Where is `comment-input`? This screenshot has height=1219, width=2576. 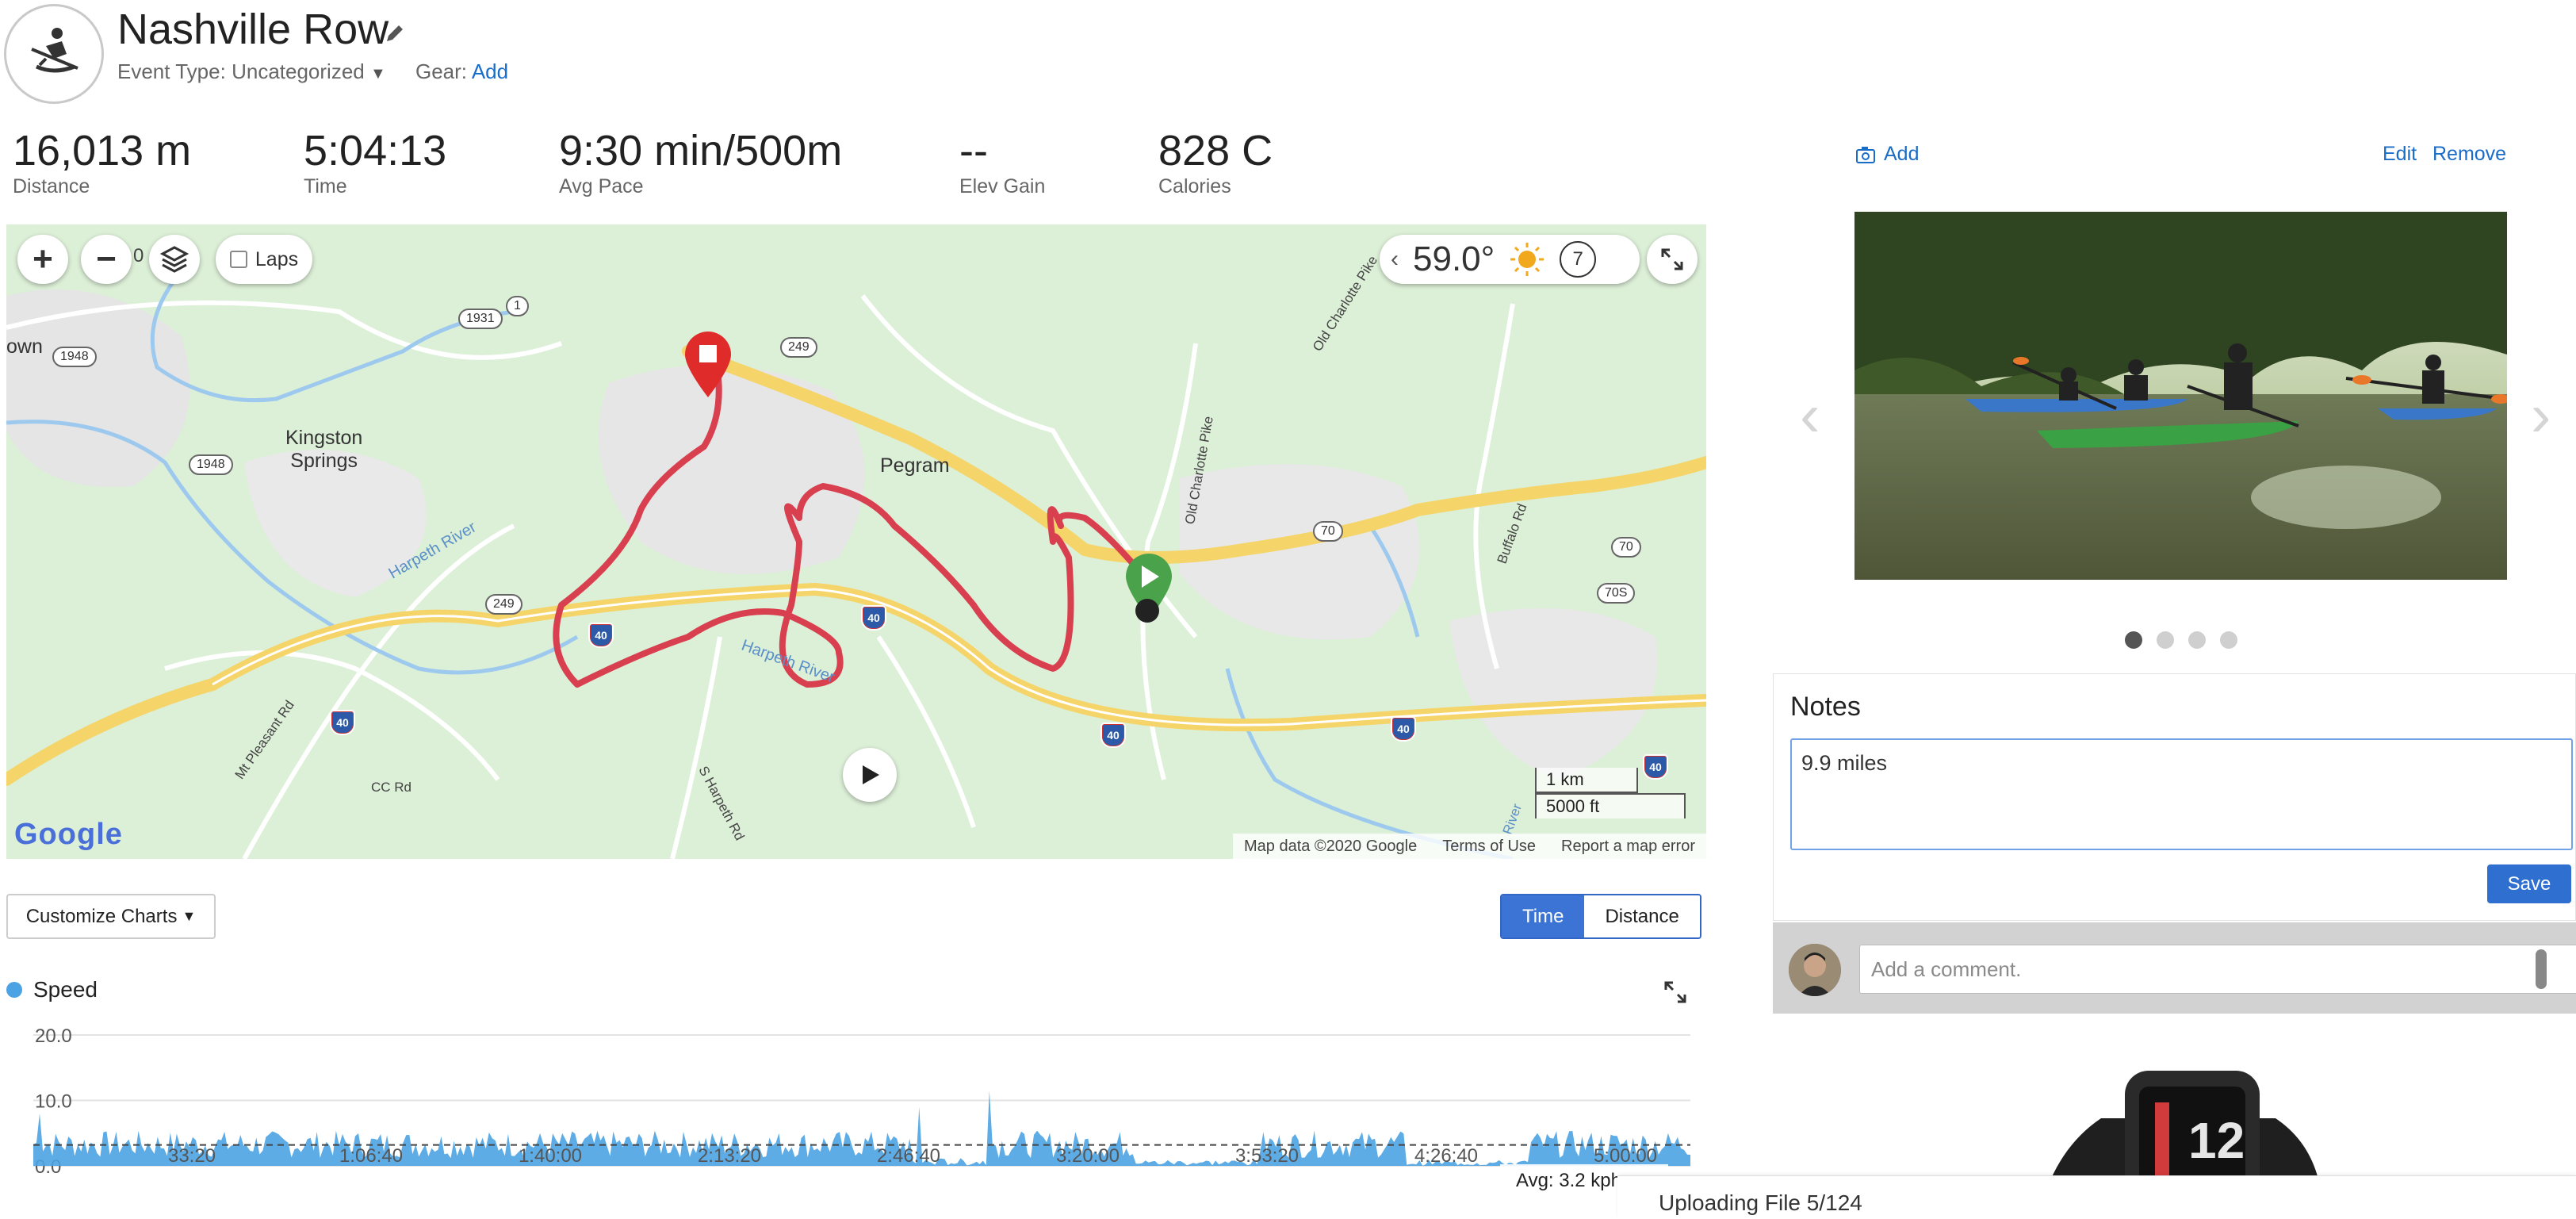
comment-input is located at coordinates (2217, 970).